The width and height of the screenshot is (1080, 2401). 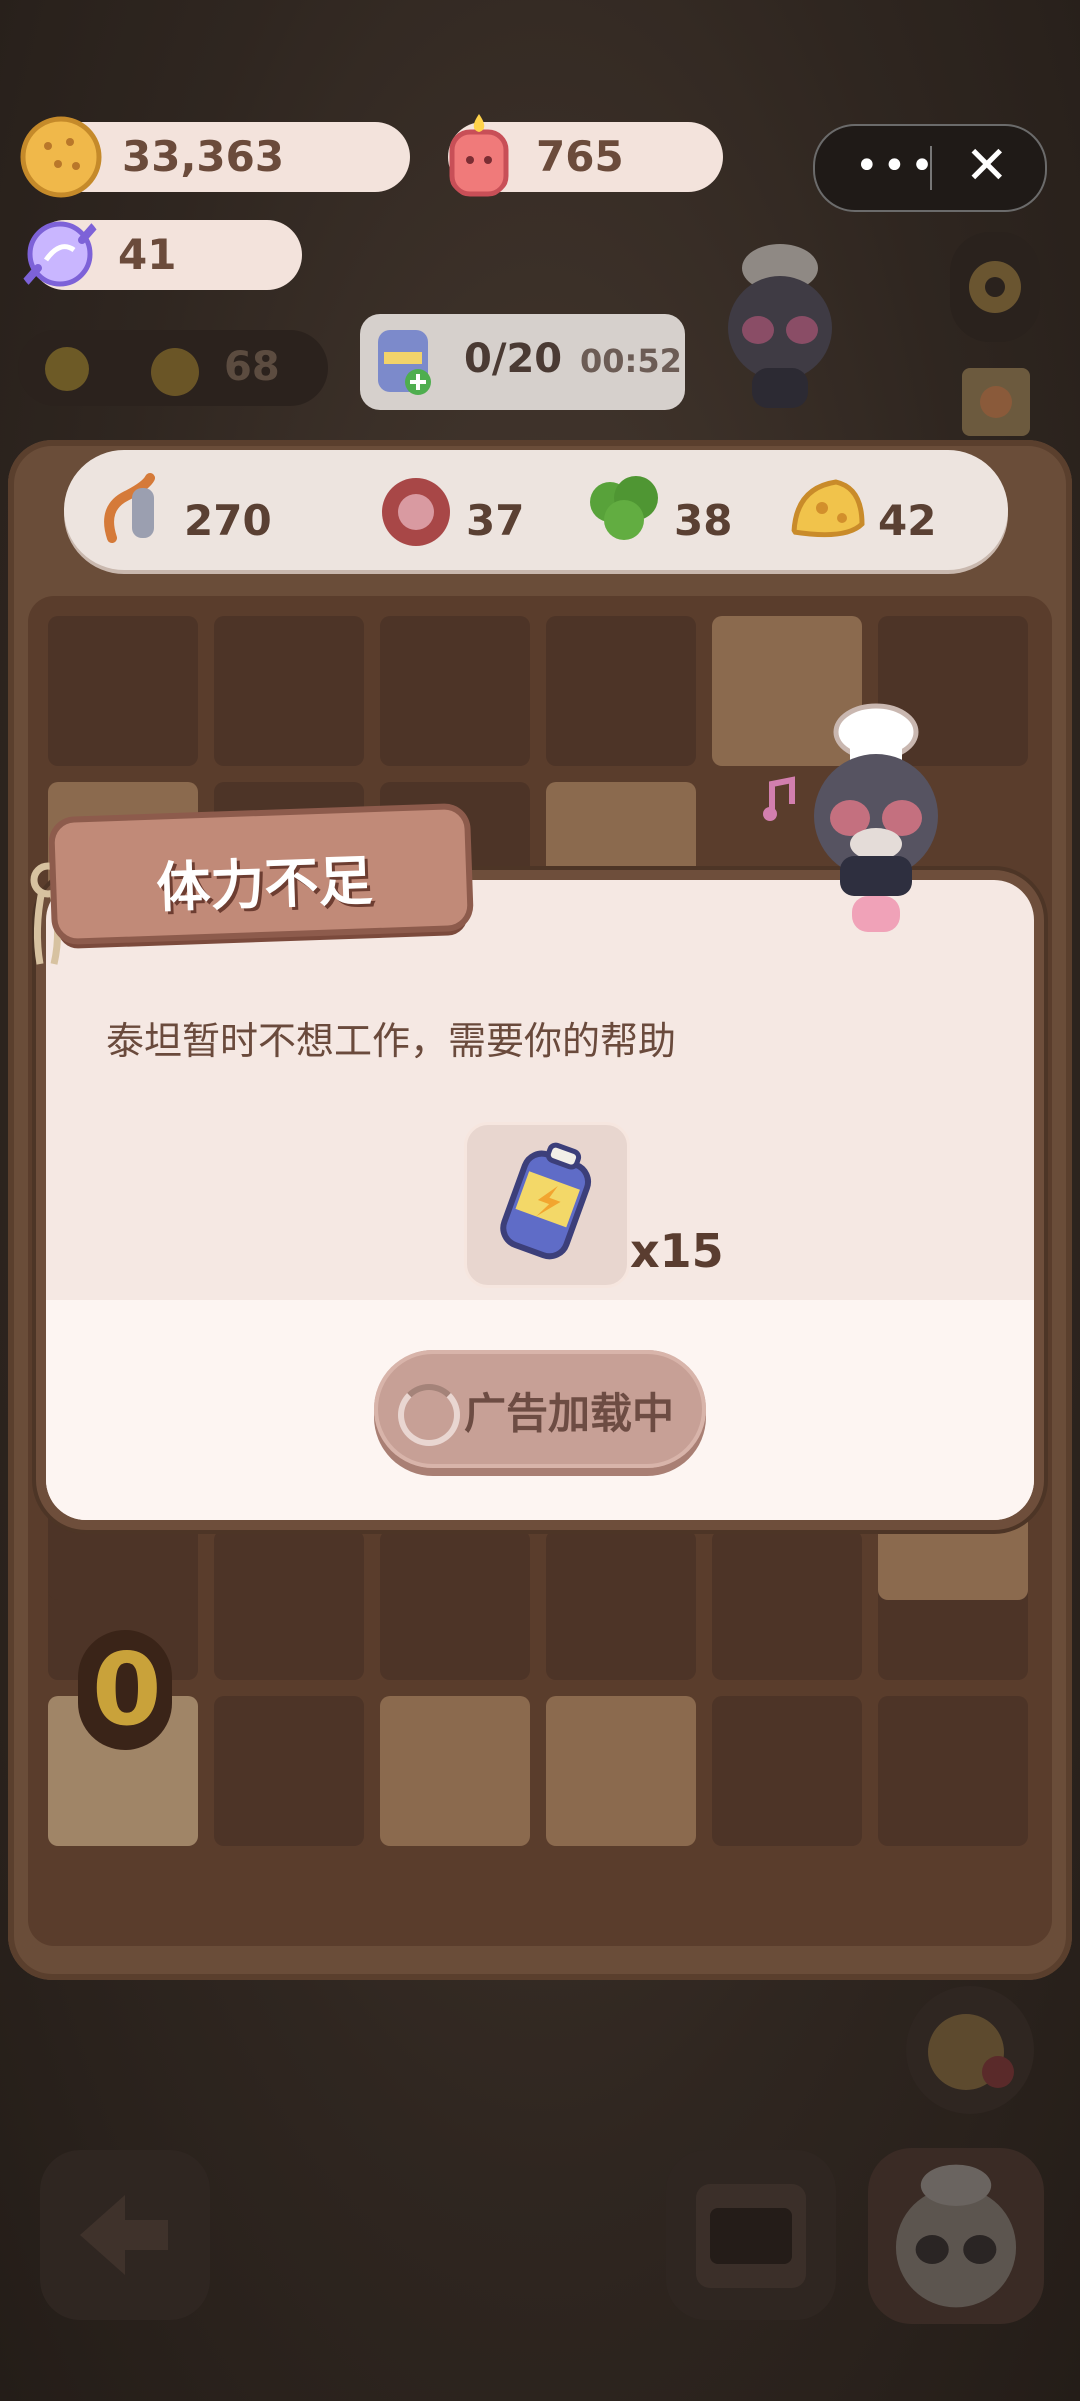 What do you see at coordinates (970, 2050) in the screenshot?
I see `side-event-icon` at bounding box center [970, 2050].